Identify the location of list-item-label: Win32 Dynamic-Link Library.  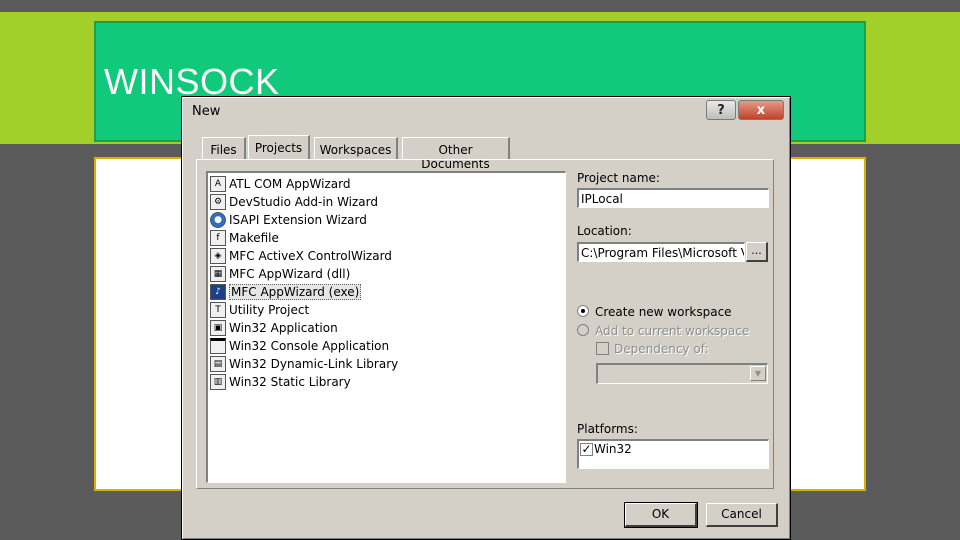
(314, 364).